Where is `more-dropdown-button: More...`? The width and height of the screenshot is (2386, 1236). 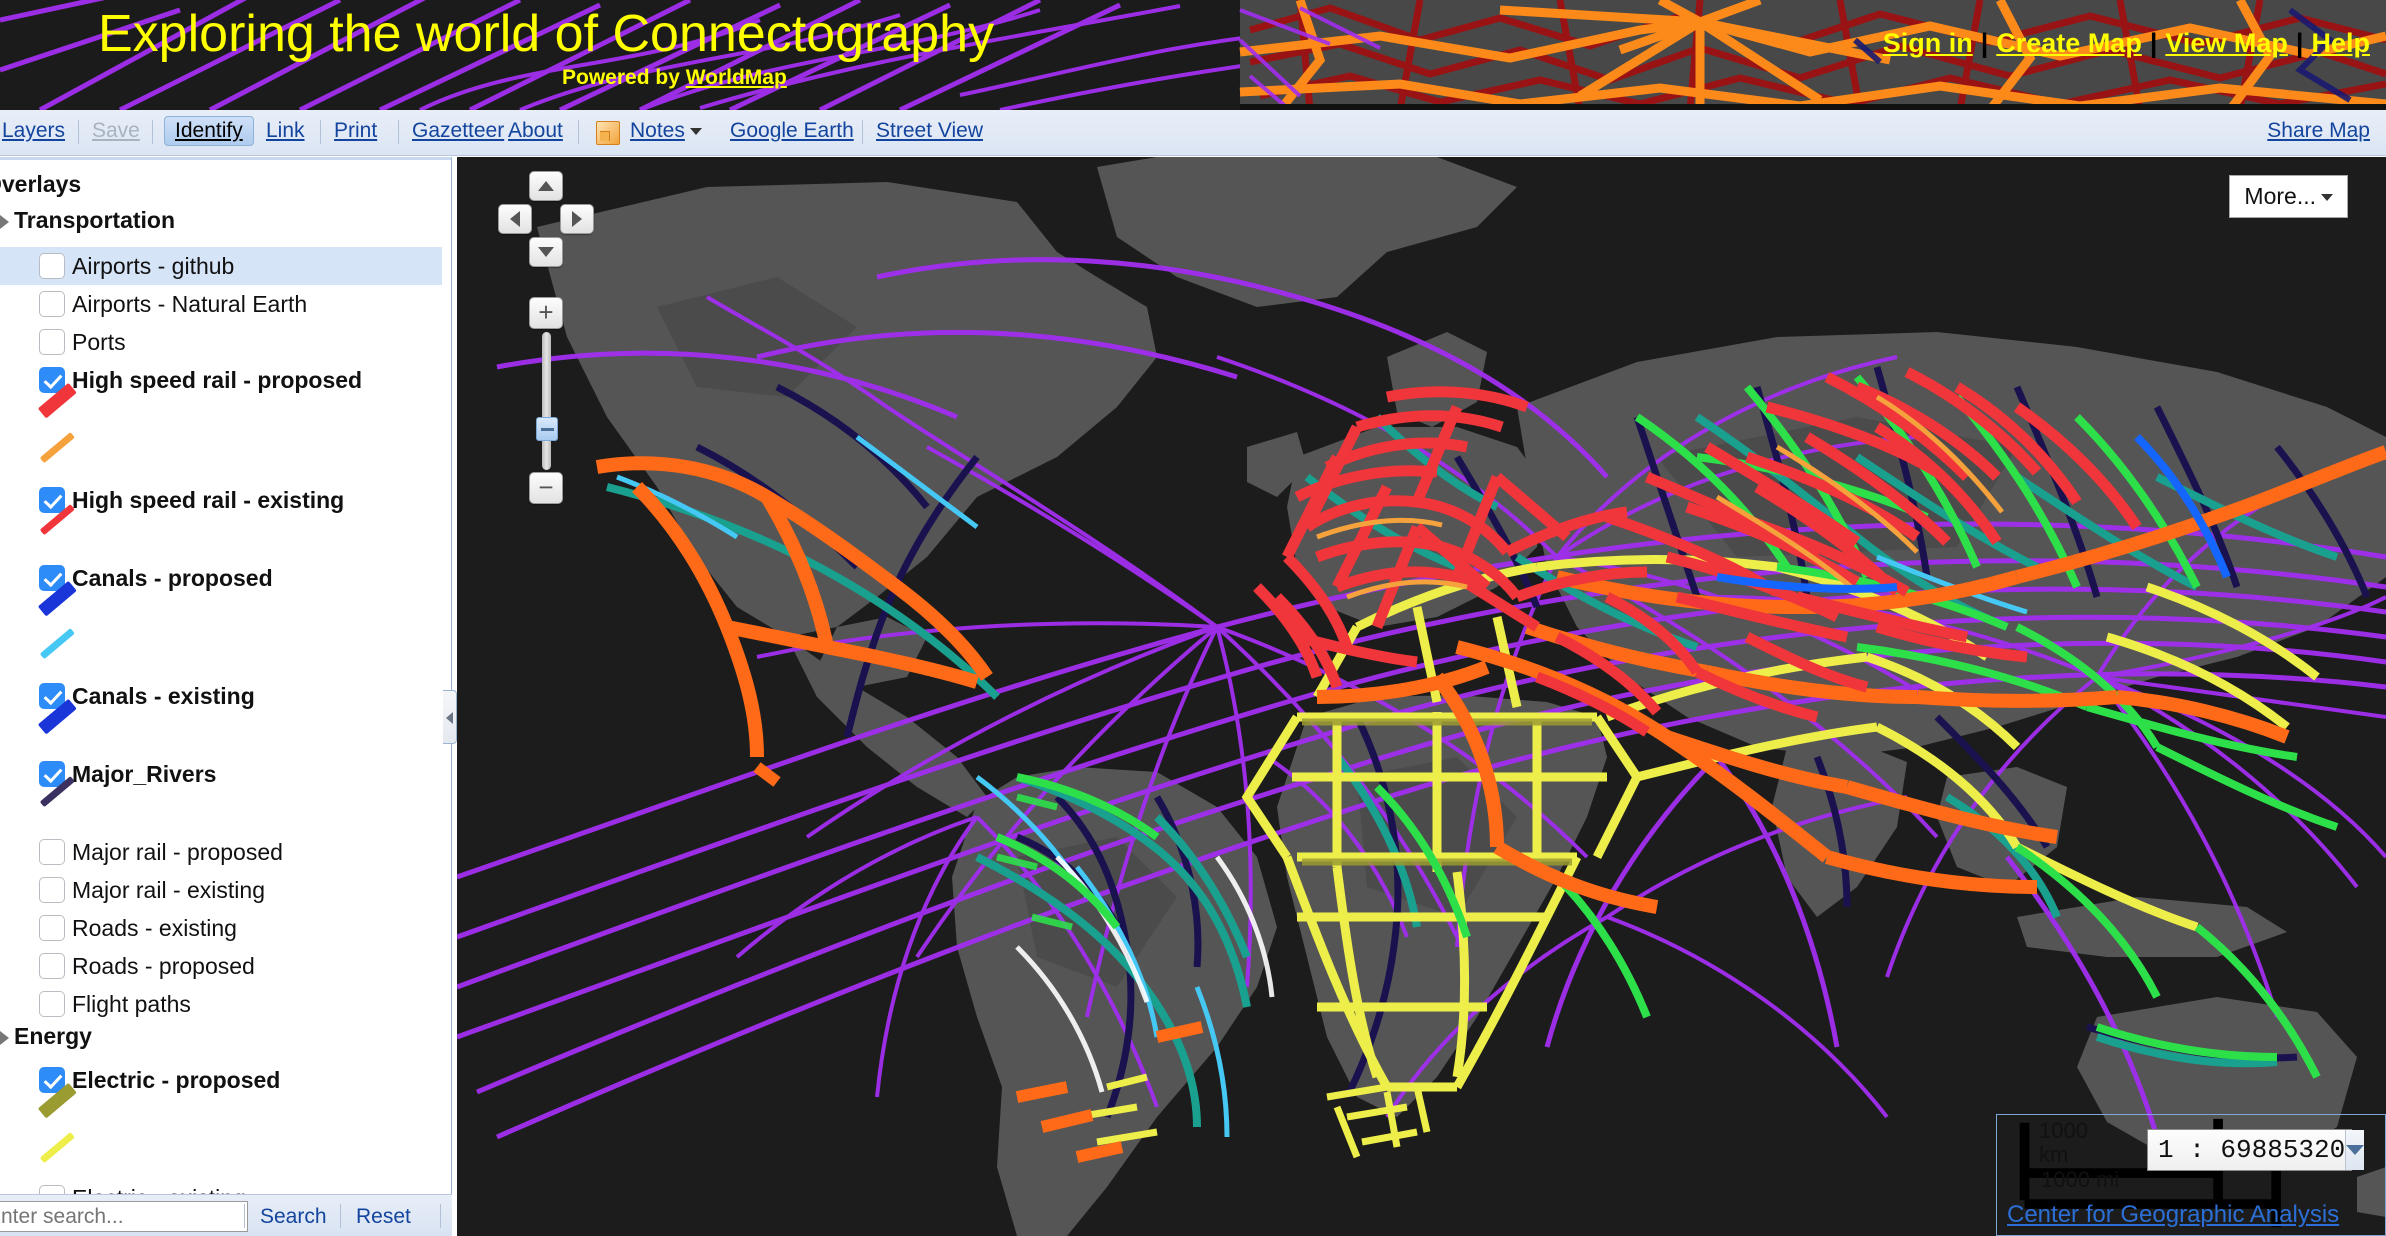
more-dropdown-button: More... is located at coordinates (2288, 196).